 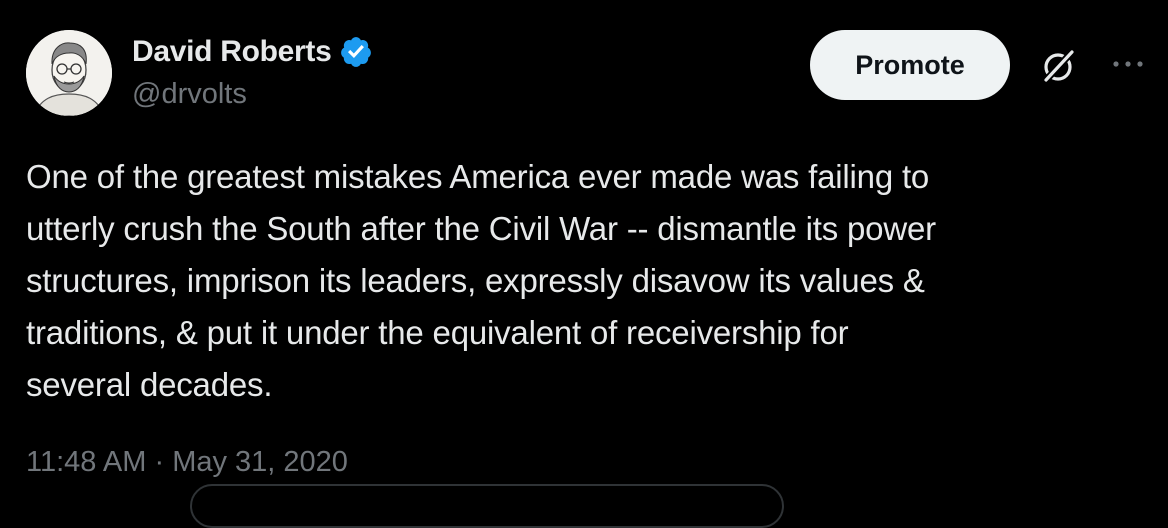 I want to click on grok-icon, so click(x=1058, y=66).